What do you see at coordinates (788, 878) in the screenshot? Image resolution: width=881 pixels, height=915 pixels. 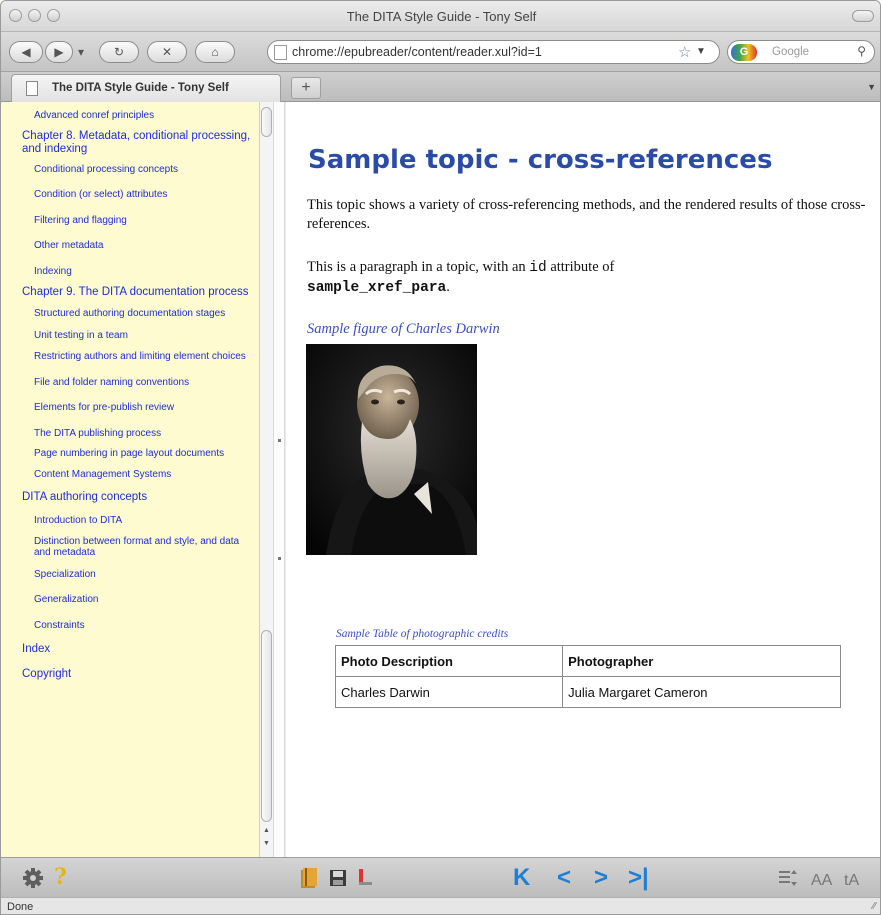 I see `line-spacing-icon` at bounding box center [788, 878].